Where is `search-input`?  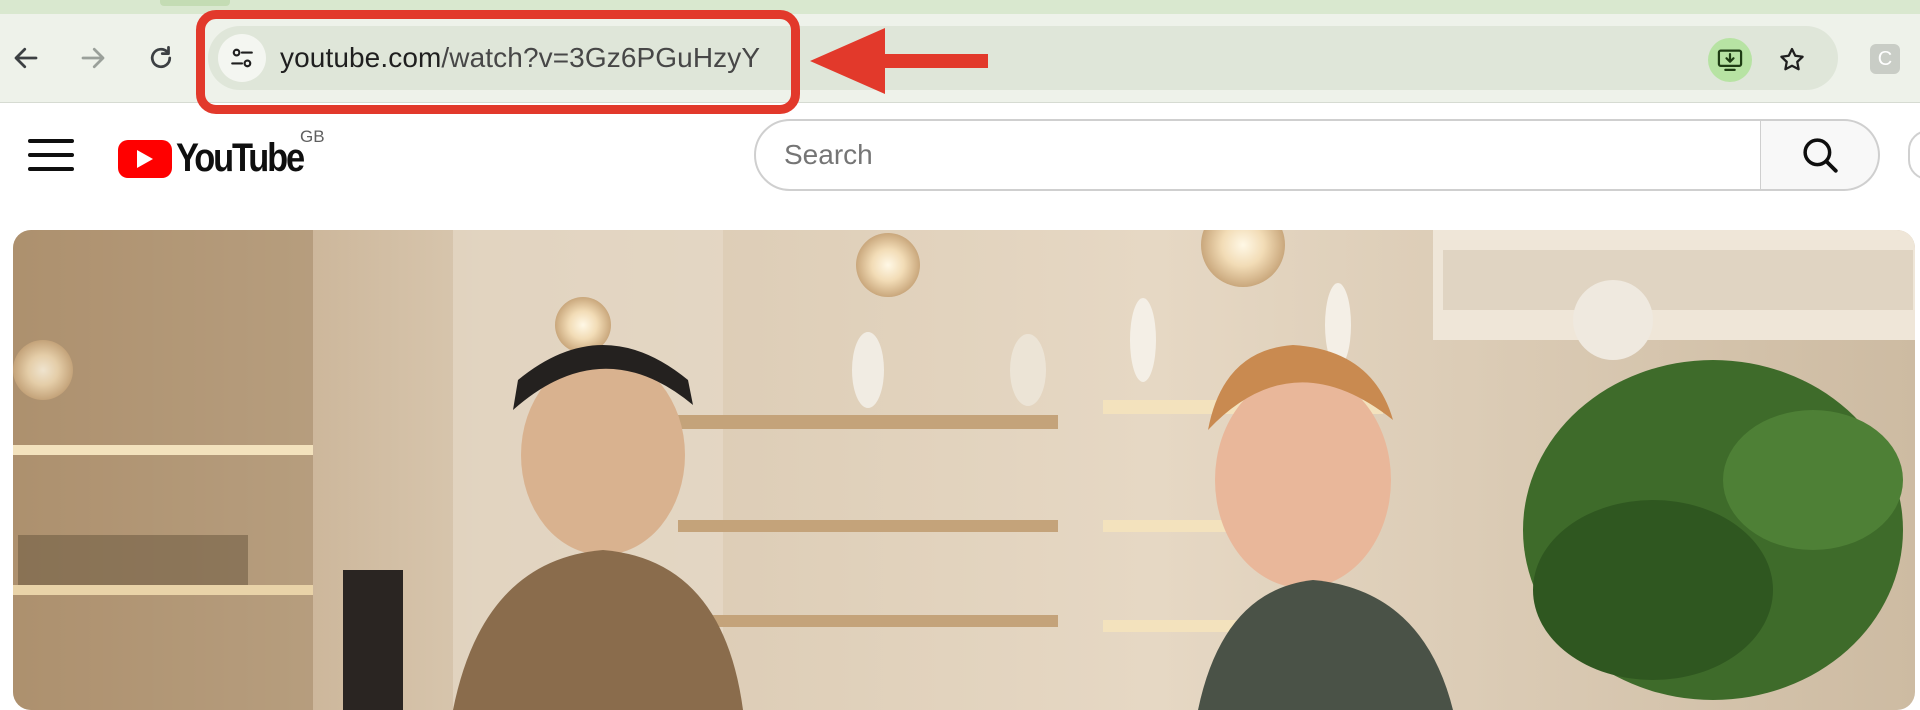
search-input is located at coordinates (1258, 155).